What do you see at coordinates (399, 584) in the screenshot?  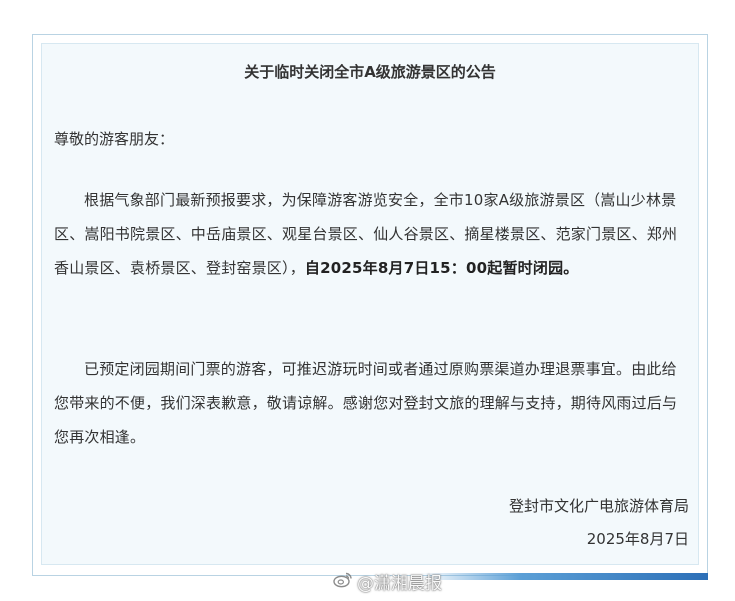 I see `watermark-text: @潇湘晨报` at bounding box center [399, 584].